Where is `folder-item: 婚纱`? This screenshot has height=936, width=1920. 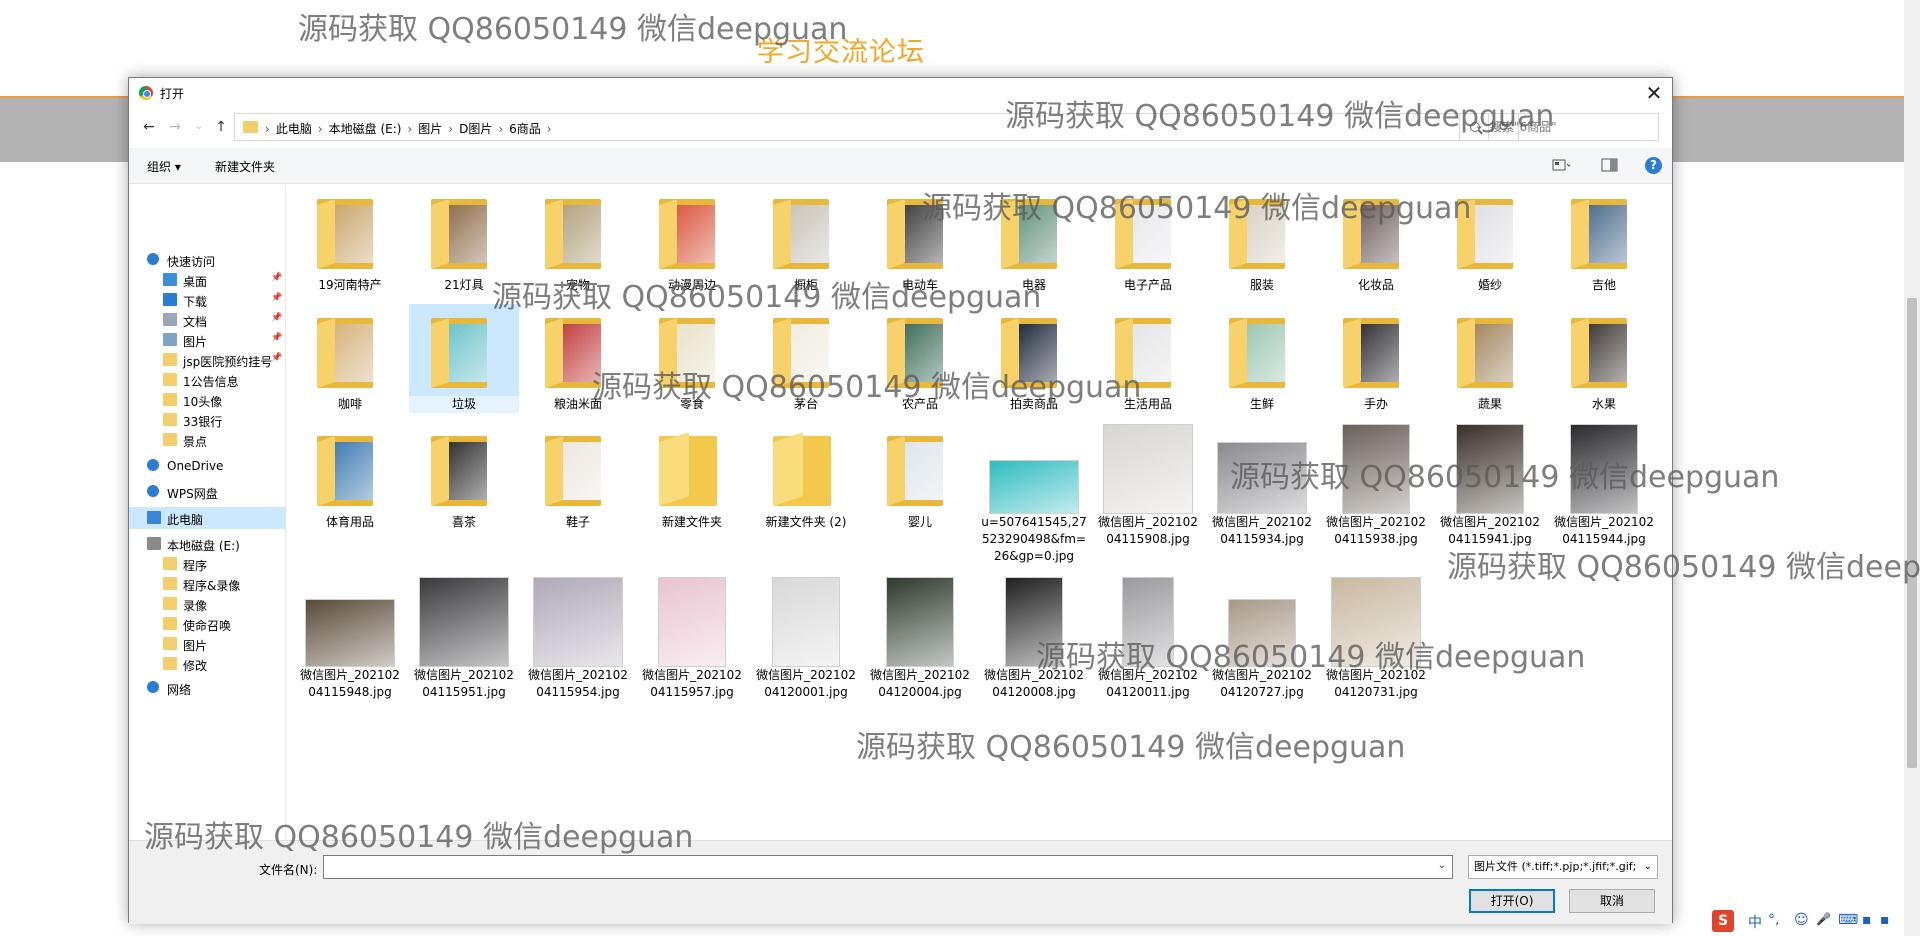 folder-item: 婚纱 is located at coordinates (1490, 239).